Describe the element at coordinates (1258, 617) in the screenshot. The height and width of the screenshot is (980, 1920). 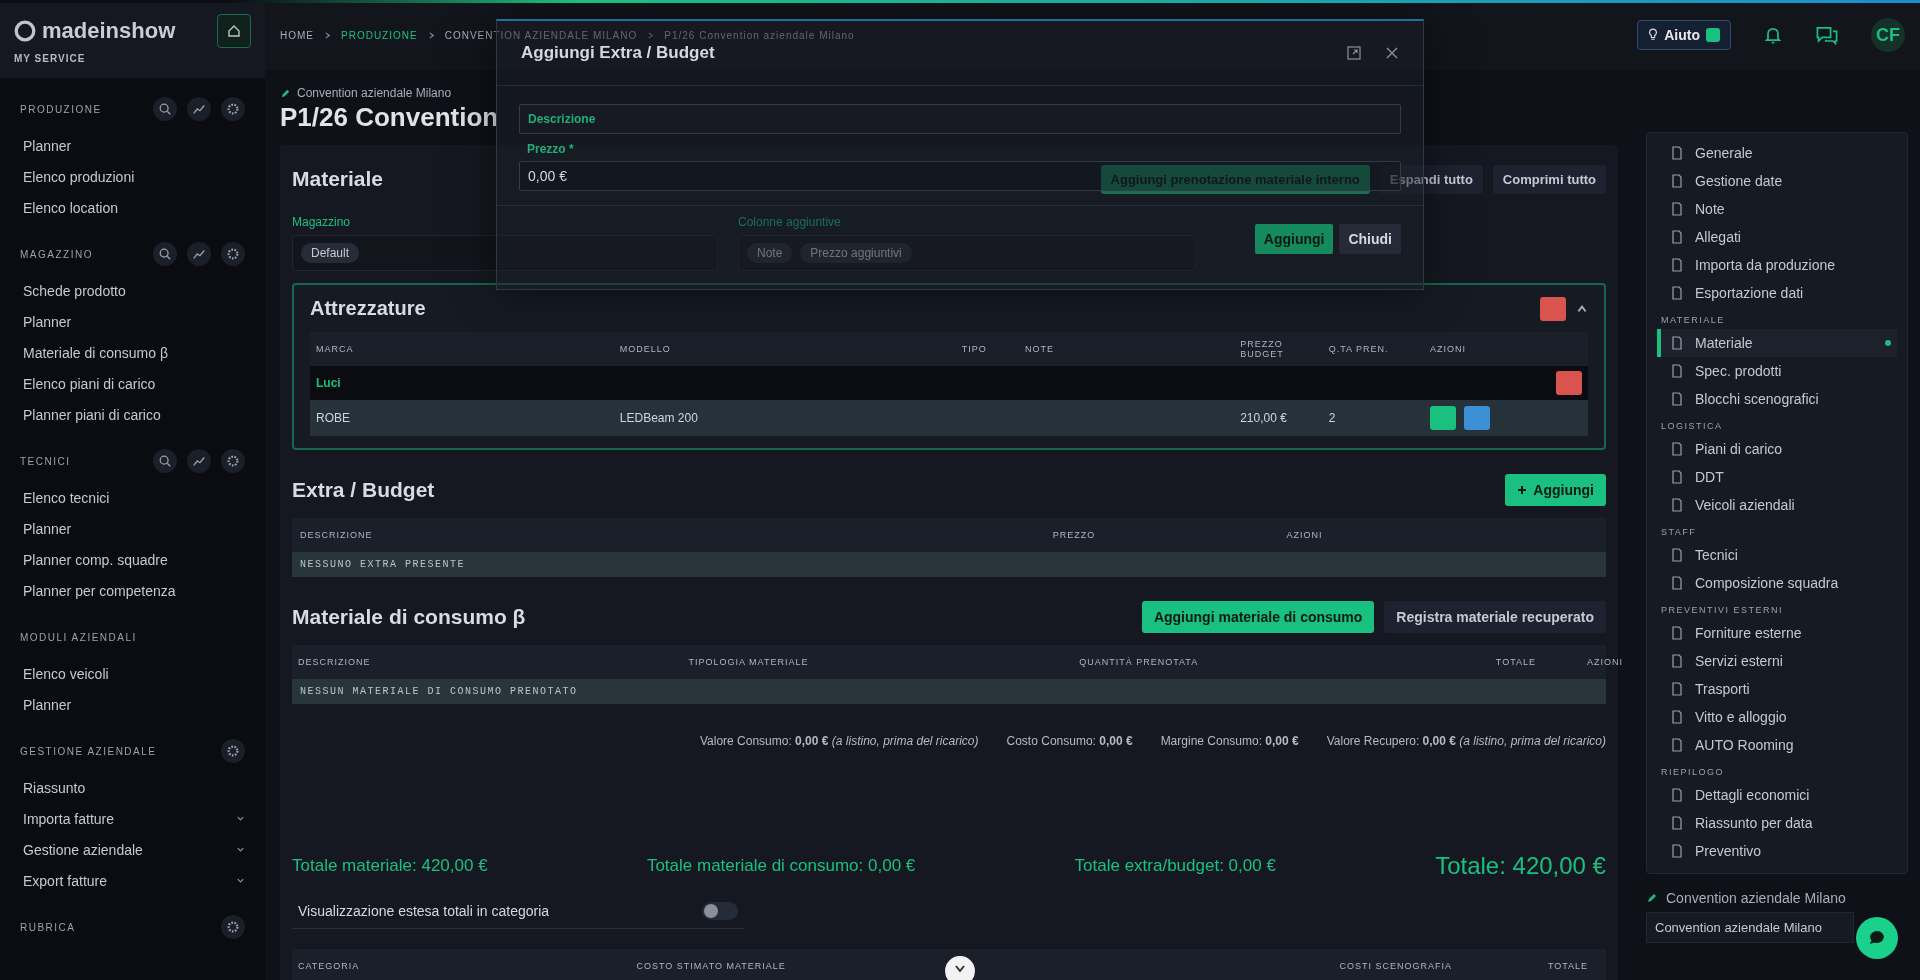
I see `toolbar-button: Aggiungi materiale di consumo` at that location.